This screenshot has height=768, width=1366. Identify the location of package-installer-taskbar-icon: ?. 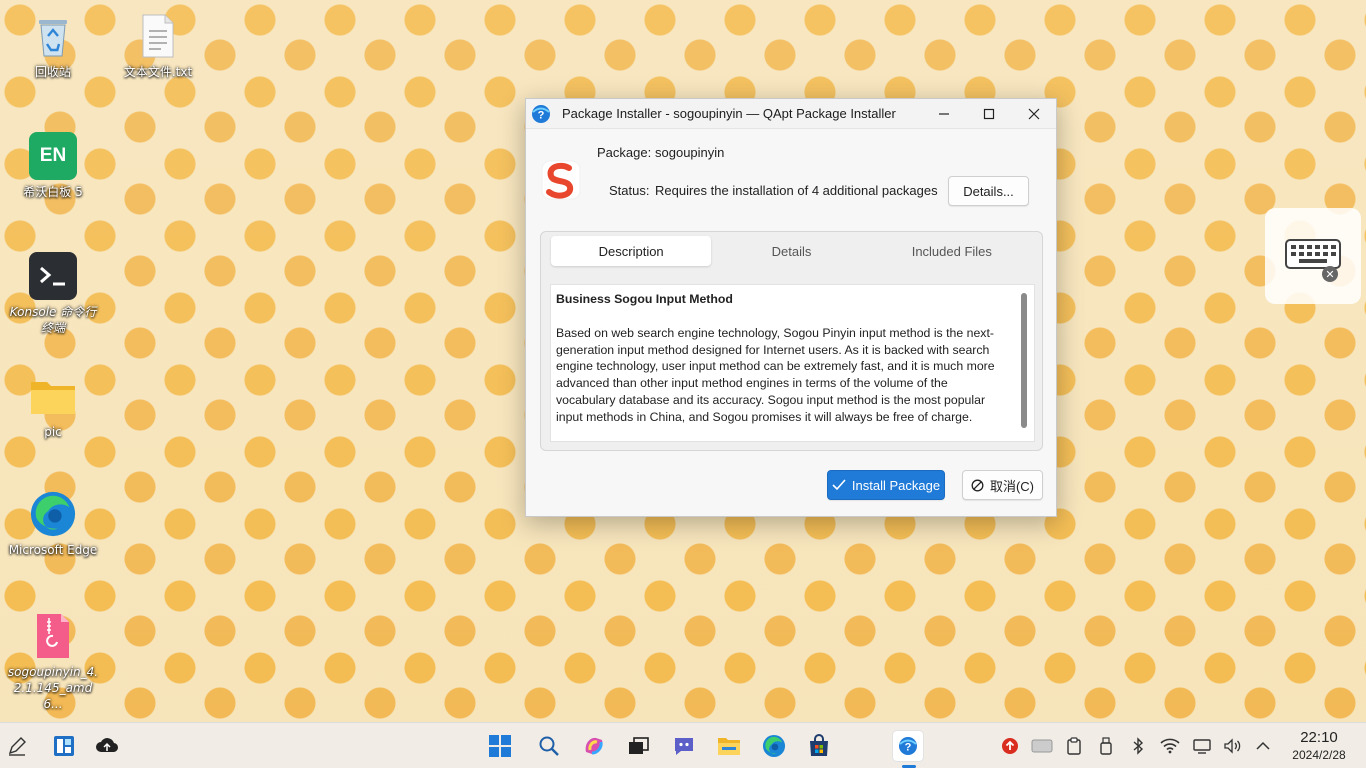
(908, 746).